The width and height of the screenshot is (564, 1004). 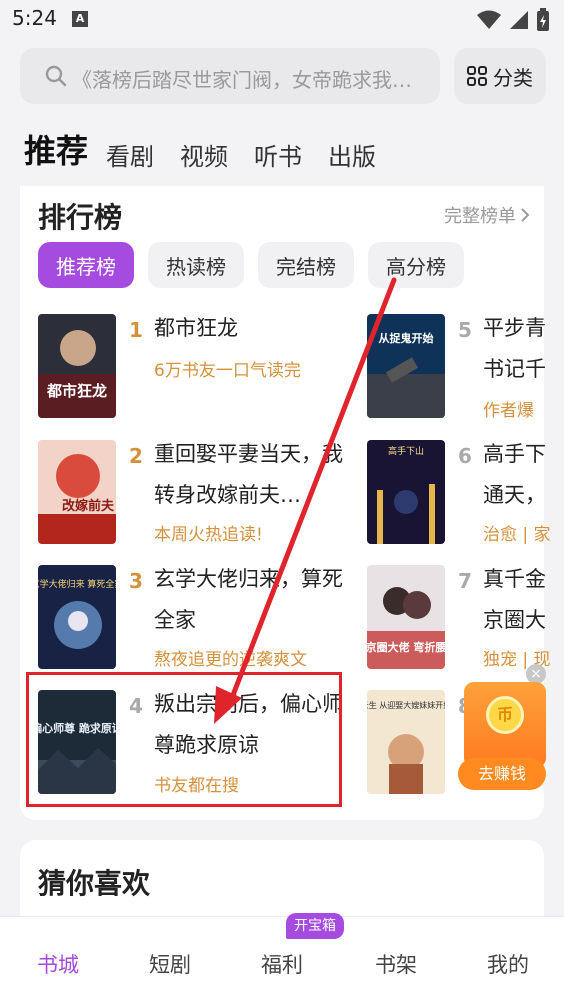 What do you see at coordinates (88, 506) in the screenshot?
I see `cover-title: 改嫁前夫` at bounding box center [88, 506].